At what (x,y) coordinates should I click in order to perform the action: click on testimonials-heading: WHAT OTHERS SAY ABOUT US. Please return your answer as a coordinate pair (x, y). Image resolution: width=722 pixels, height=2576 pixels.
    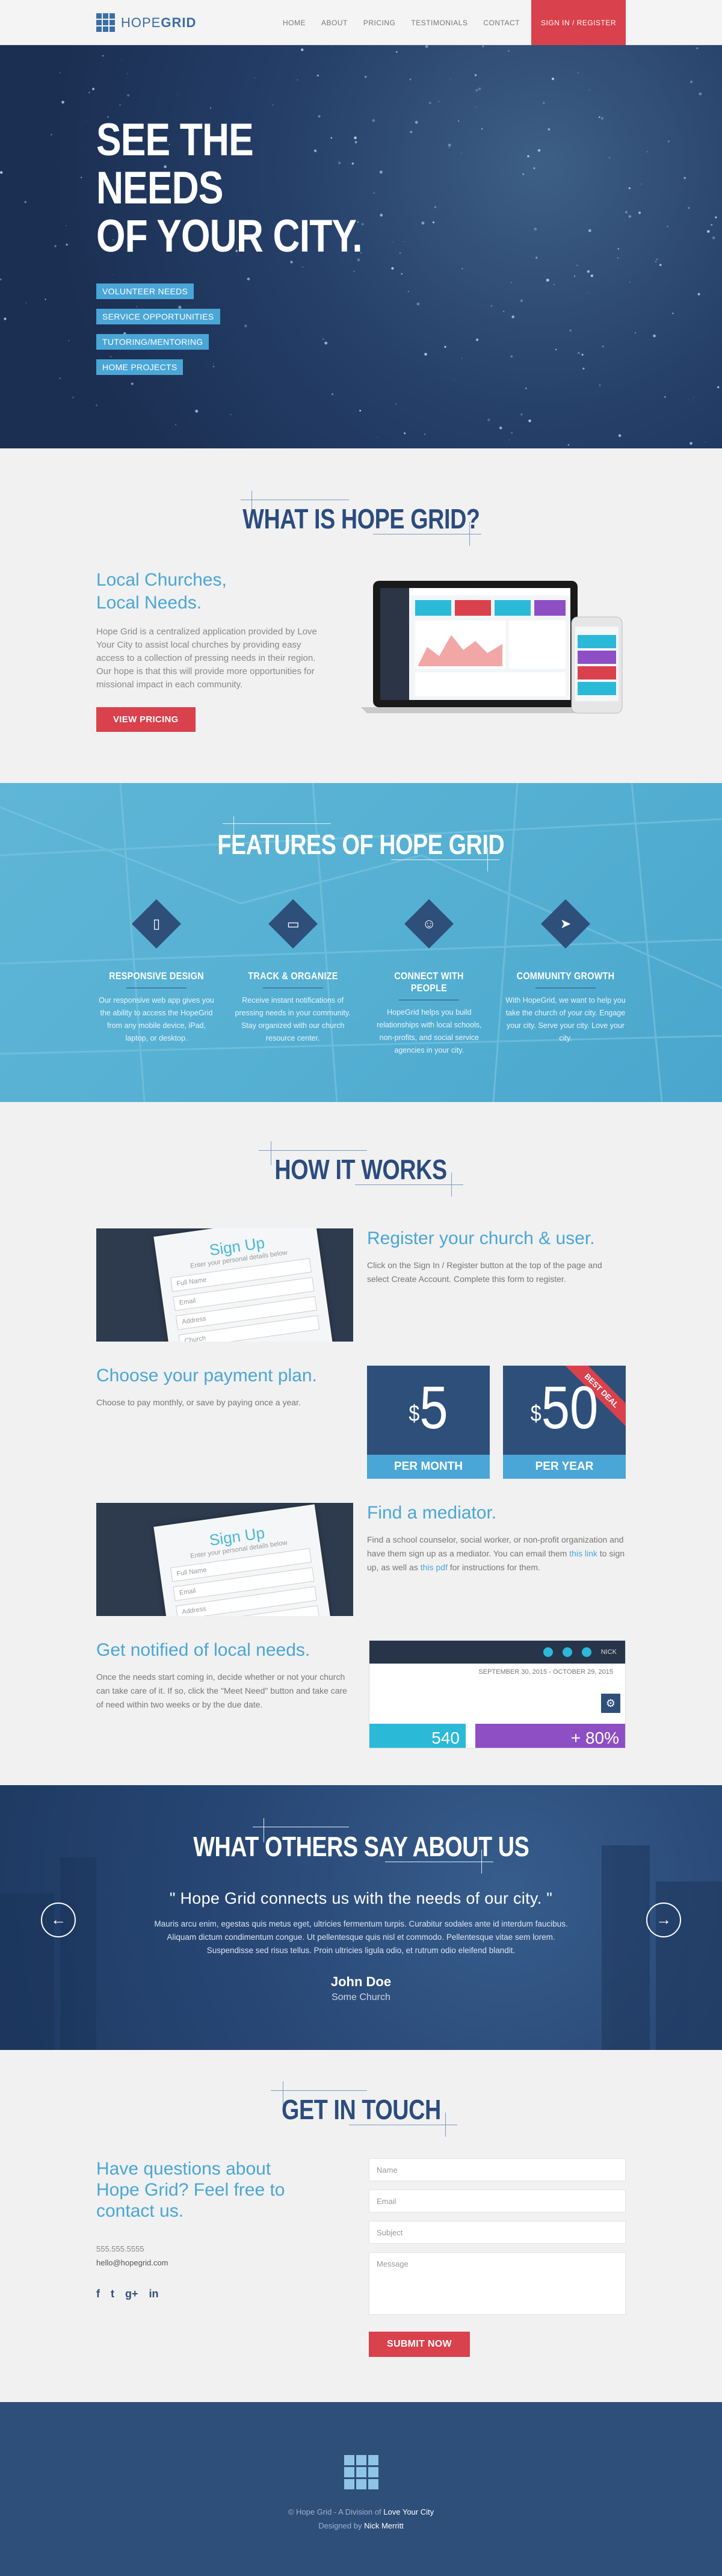
    Looking at the image, I should click on (361, 1847).